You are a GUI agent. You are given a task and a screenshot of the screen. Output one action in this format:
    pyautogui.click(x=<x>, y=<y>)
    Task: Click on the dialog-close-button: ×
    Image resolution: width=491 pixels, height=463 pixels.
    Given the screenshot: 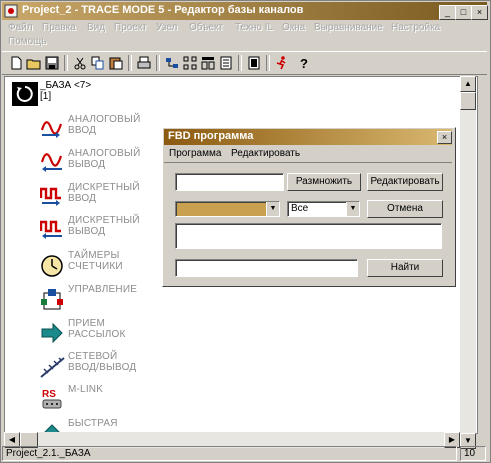 What is the action you would take?
    pyautogui.click(x=444, y=137)
    